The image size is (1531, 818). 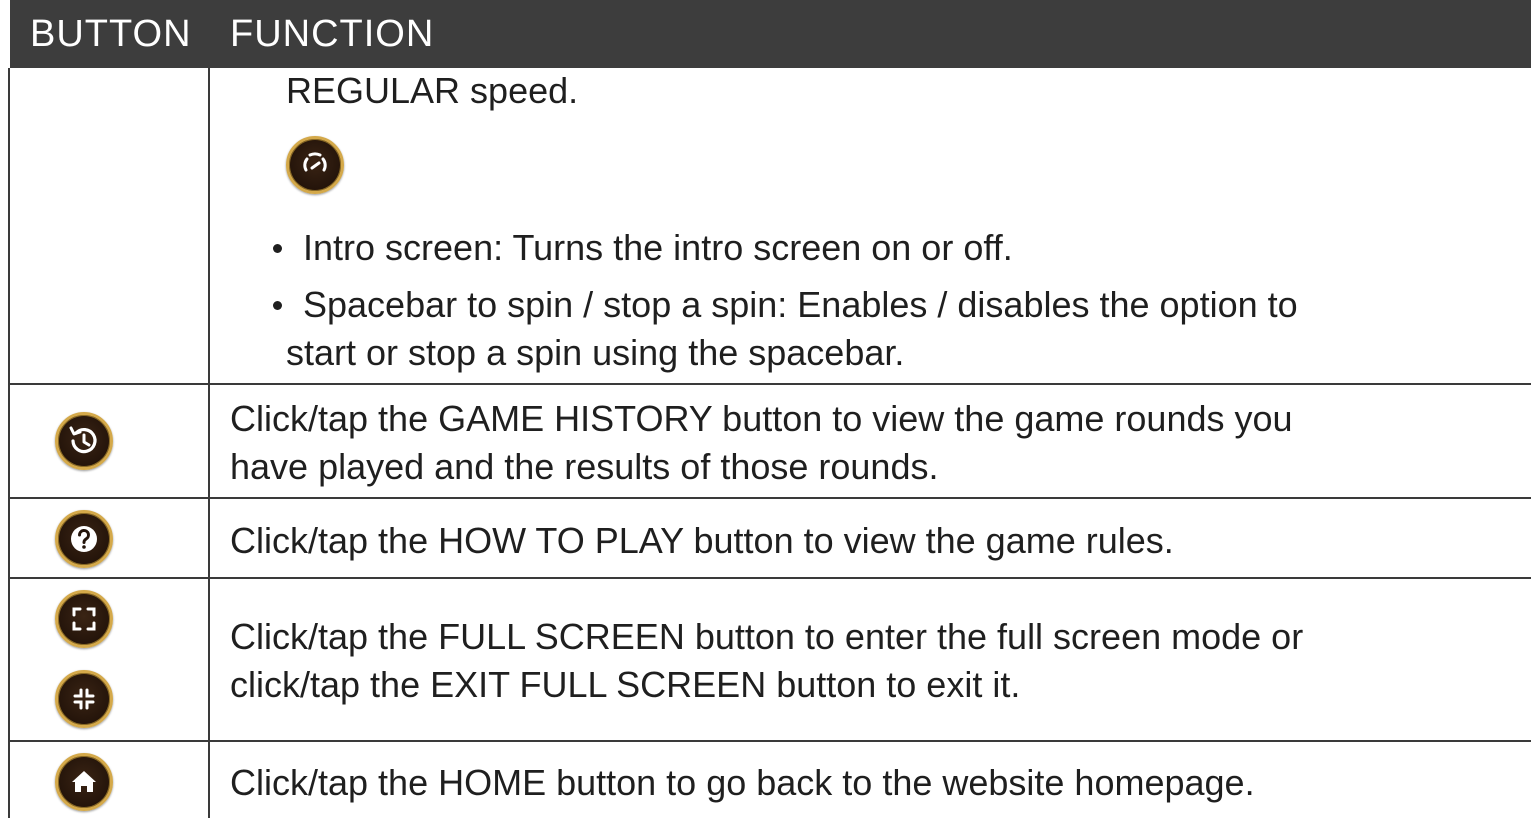 I want to click on table-border-left, so click(x=9, y=443).